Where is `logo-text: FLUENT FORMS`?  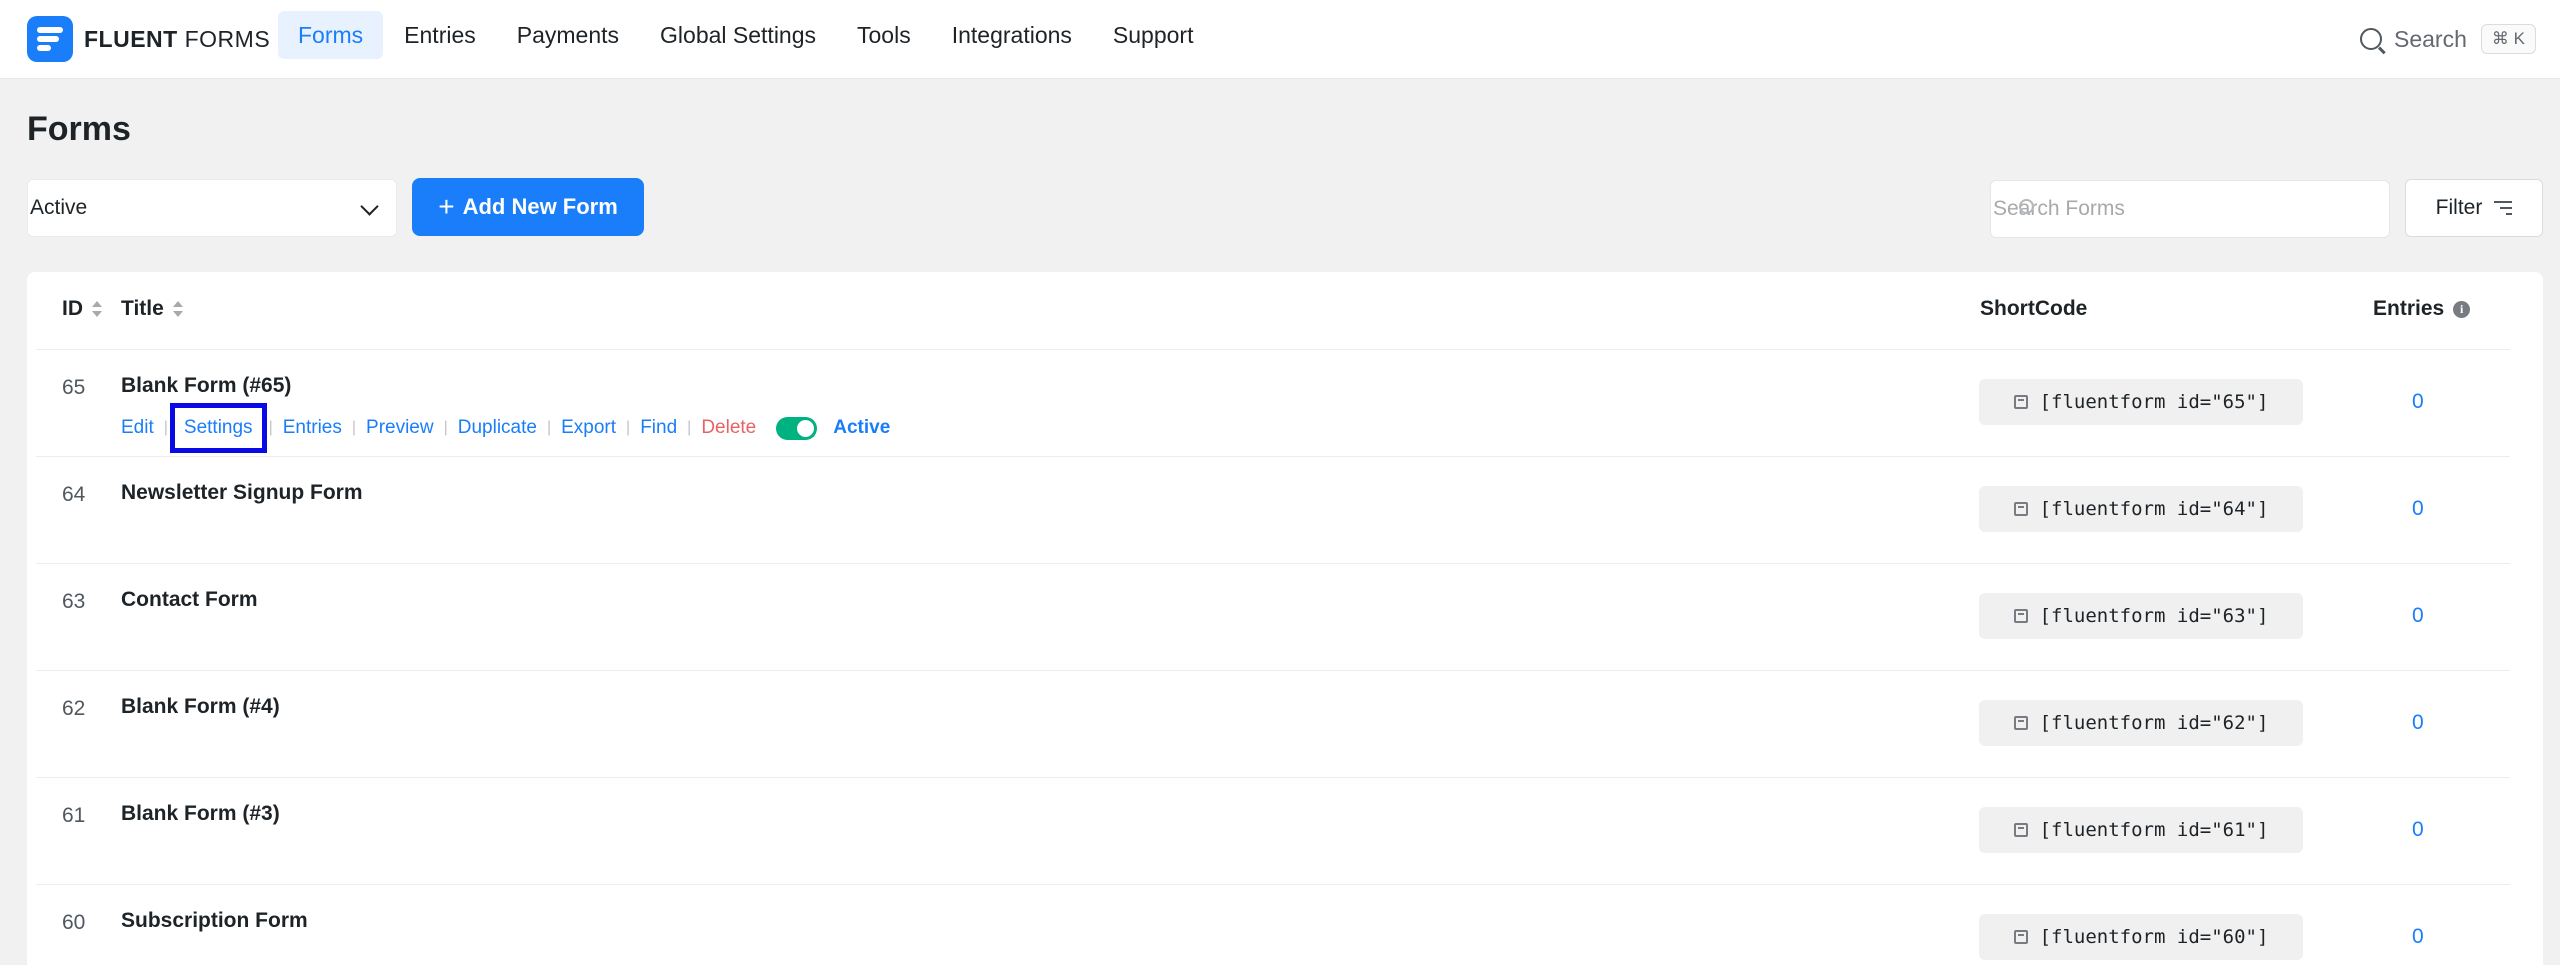
logo-text: FLUENT FORMS is located at coordinates (177, 38).